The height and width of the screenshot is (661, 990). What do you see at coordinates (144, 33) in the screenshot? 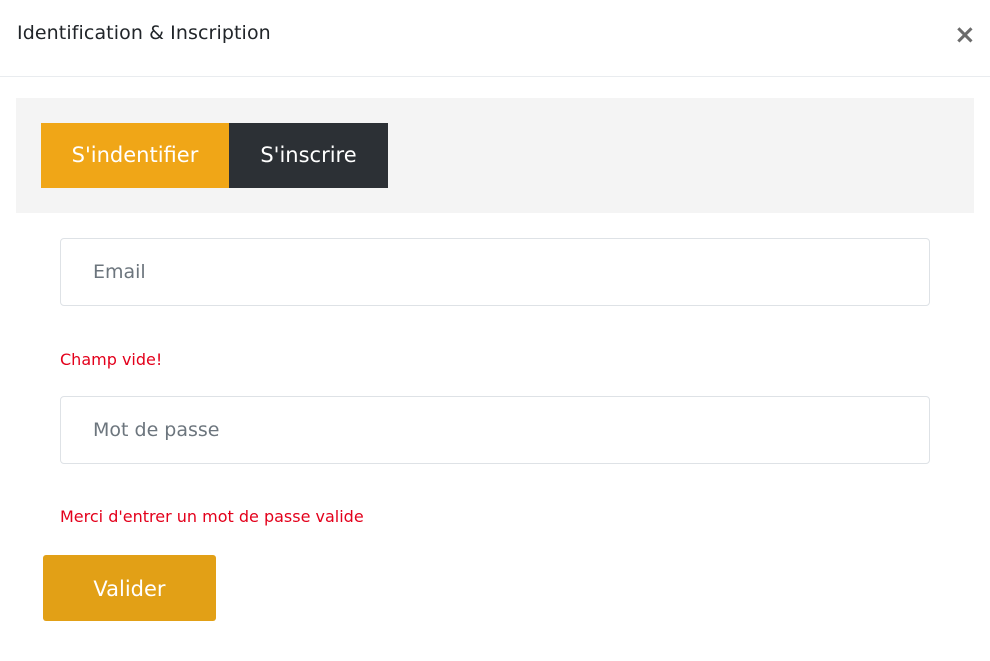
I see `modal-title: Identification & Inscription` at bounding box center [144, 33].